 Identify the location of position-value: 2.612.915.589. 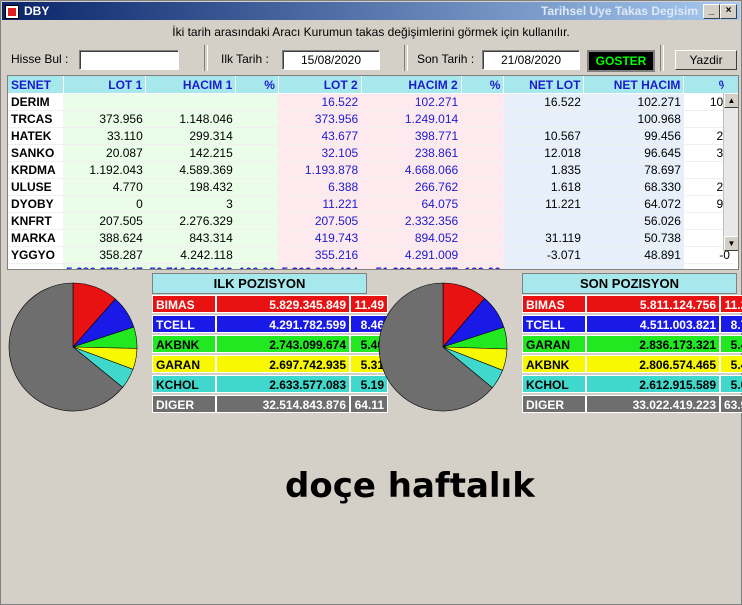
(653, 384).